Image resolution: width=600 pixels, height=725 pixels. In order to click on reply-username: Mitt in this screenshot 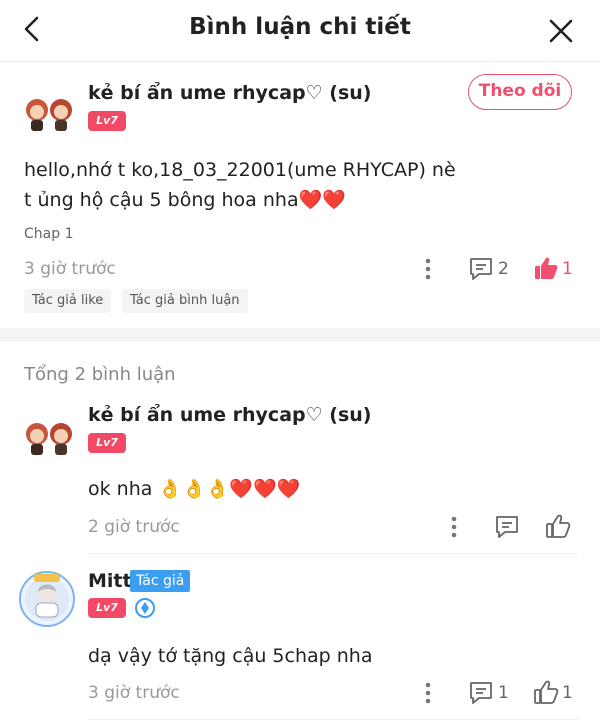, I will do `click(110, 581)`.